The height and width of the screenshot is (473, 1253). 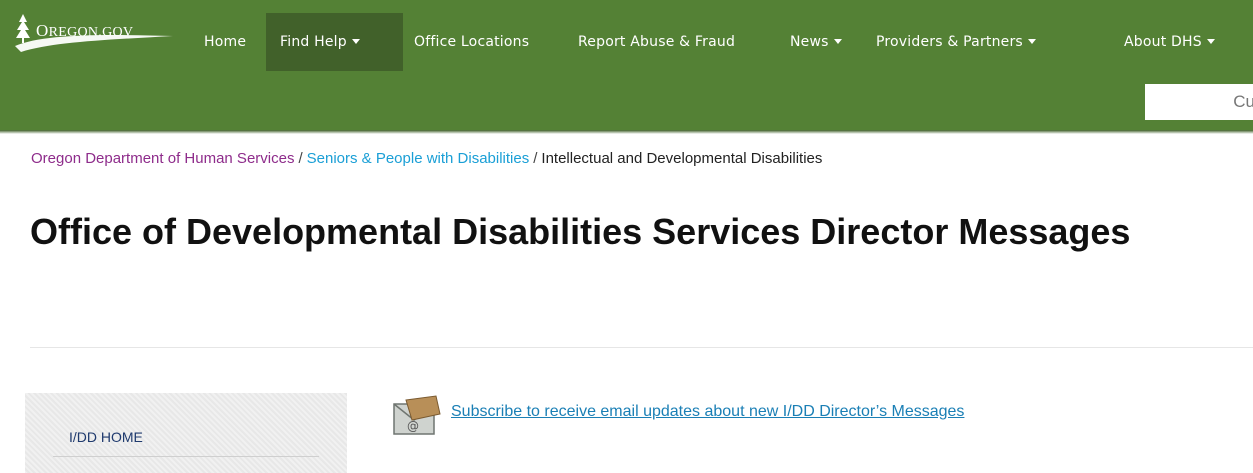 What do you see at coordinates (656, 42) in the screenshot?
I see `nav-report-abuse-fraud: Report Abuse & Fraud` at bounding box center [656, 42].